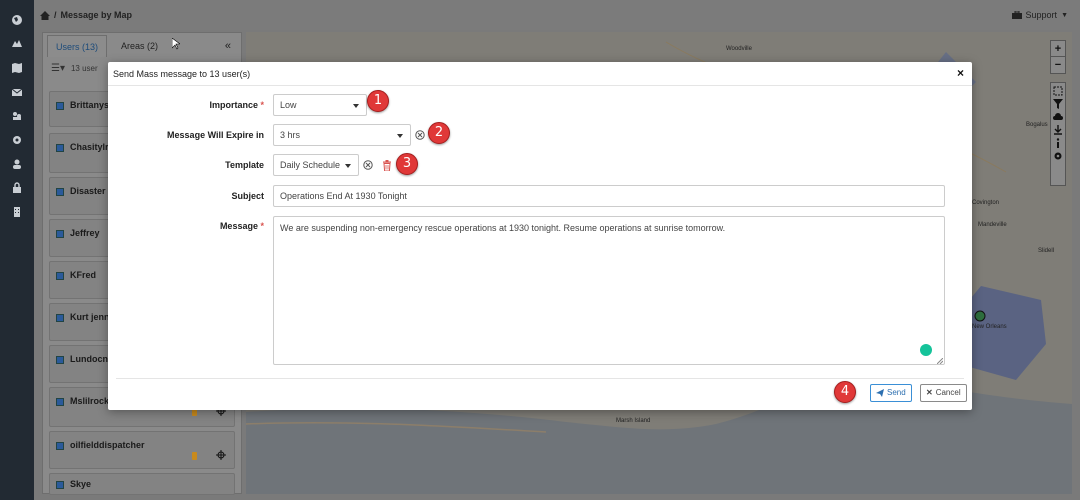  Describe the element at coordinates (90, 317) in the screenshot. I see `user-name: Kurt jenn` at that location.